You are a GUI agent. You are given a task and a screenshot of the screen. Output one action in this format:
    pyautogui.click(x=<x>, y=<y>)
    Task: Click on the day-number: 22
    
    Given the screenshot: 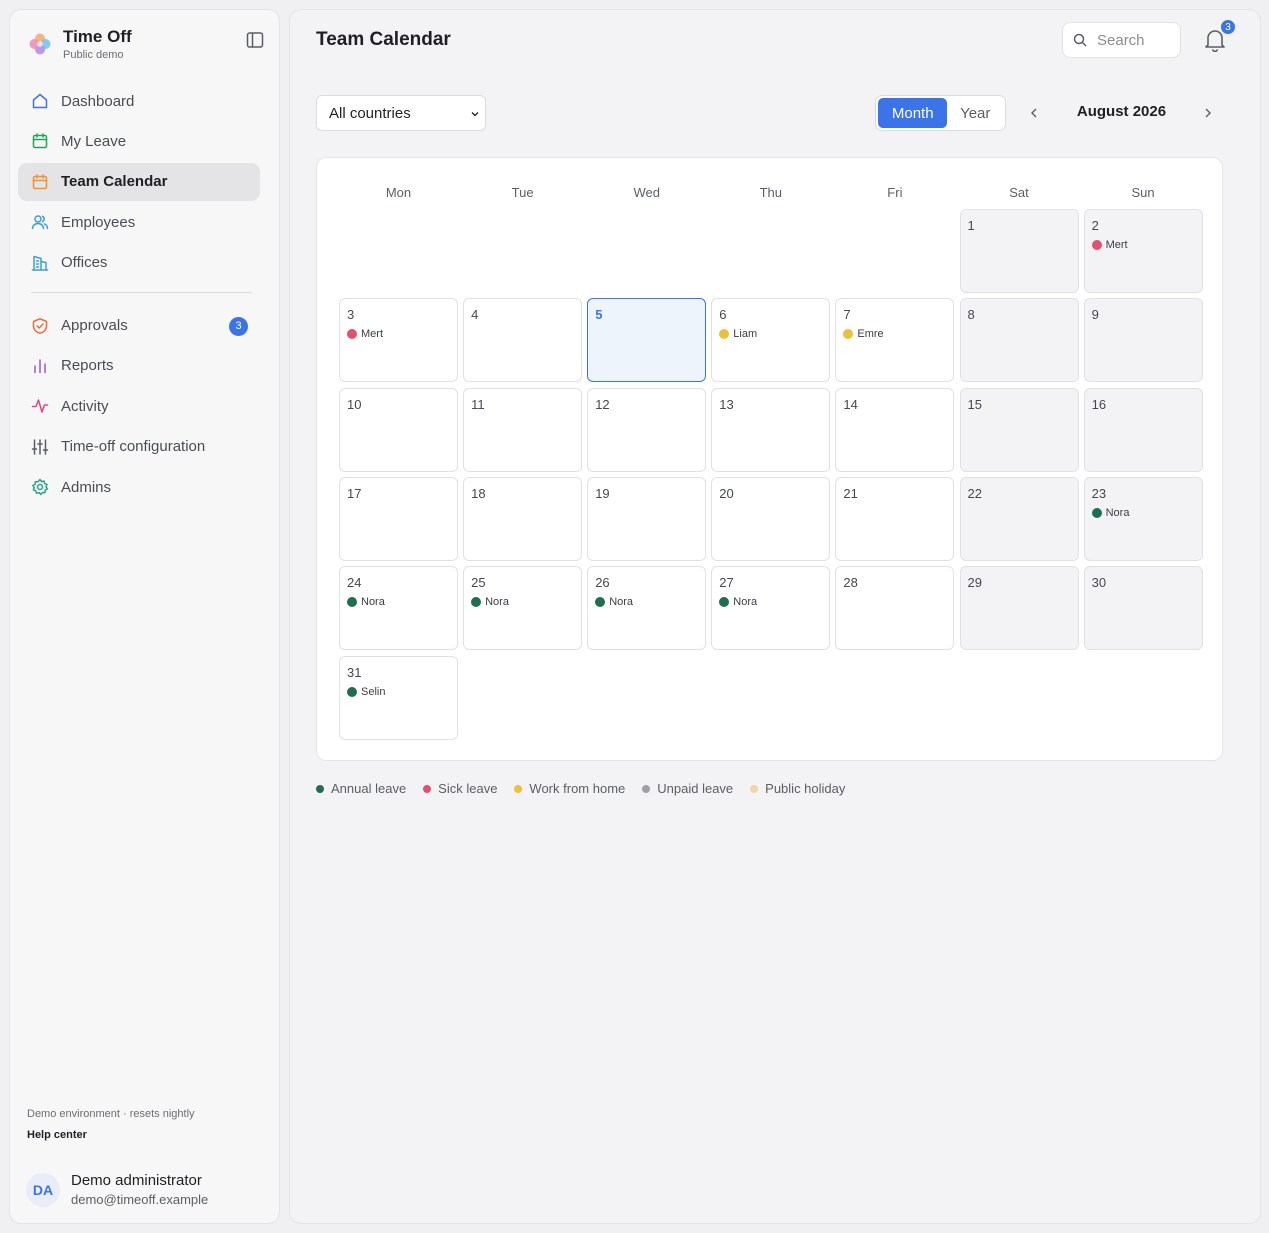 What is the action you would take?
    pyautogui.click(x=974, y=493)
    